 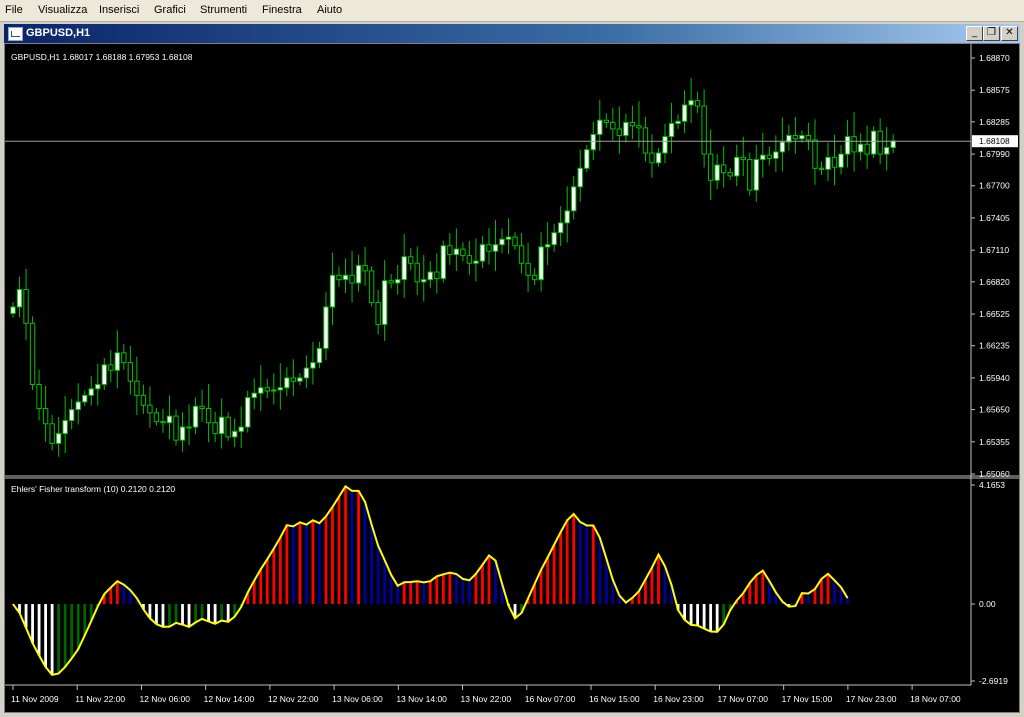 I want to click on time-tick-label: 16 Nov 23:00, so click(x=678, y=699).